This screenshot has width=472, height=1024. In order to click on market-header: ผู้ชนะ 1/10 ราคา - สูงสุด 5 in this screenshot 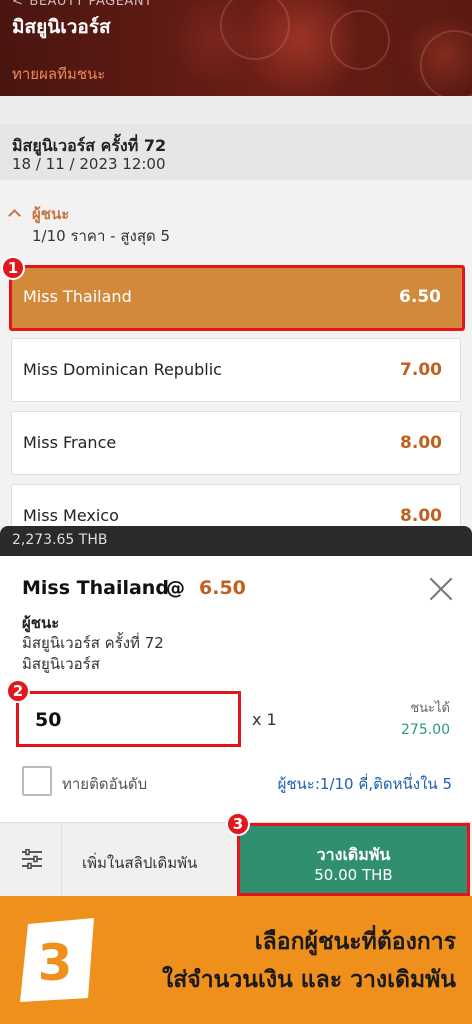, I will do `click(236, 217)`.